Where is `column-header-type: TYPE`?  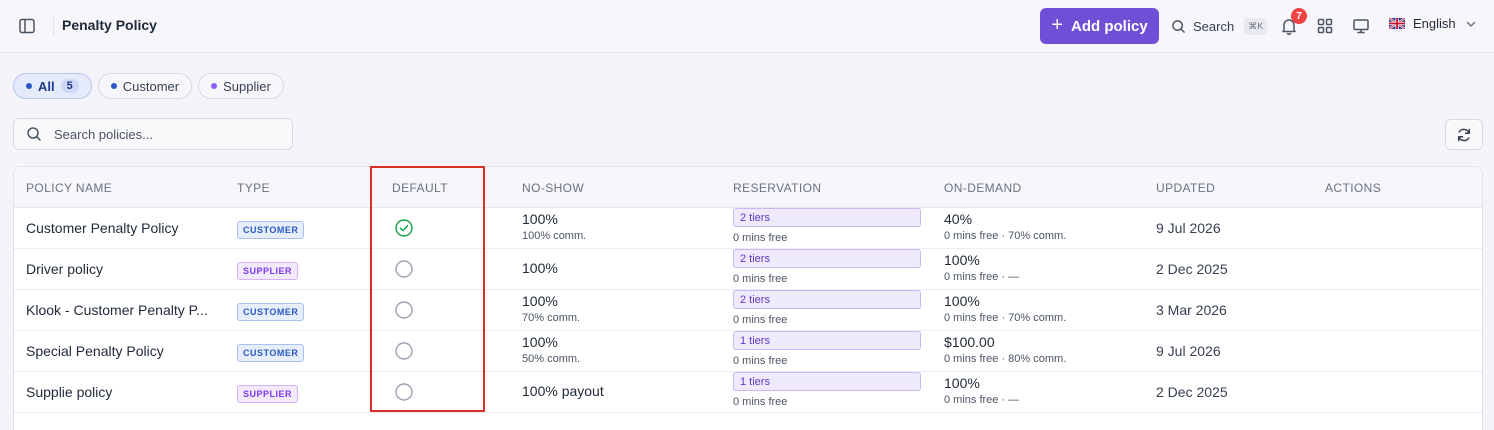 column-header-type: TYPE is located at coordinates (253, 188).